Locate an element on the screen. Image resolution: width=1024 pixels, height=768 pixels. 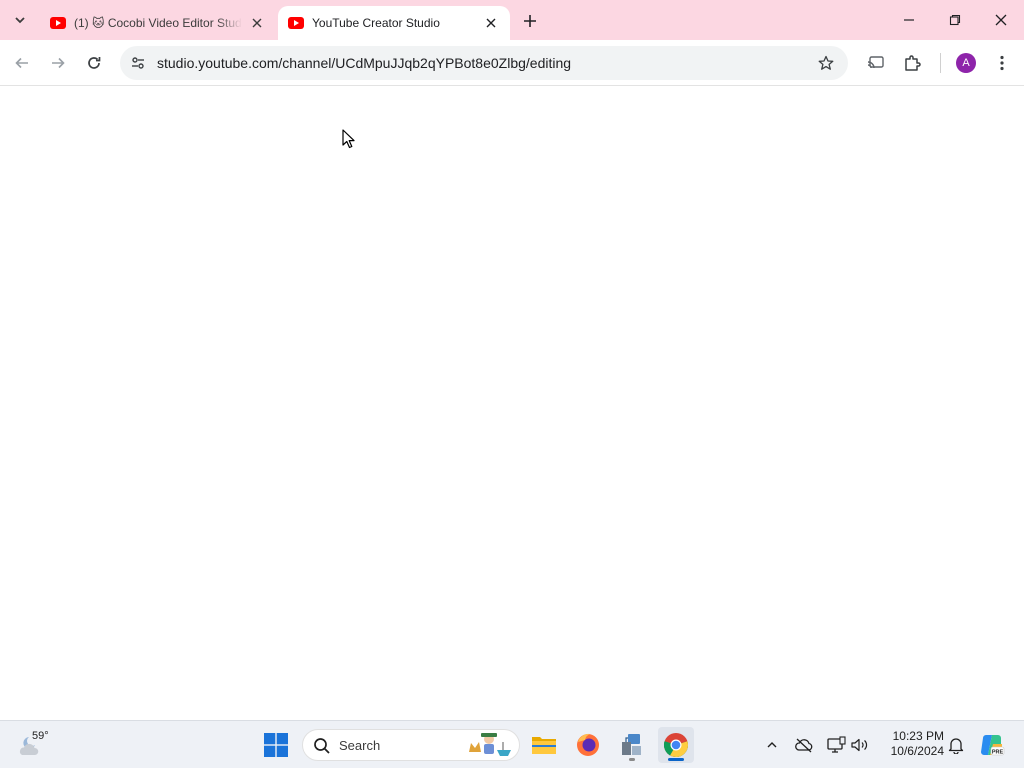
profile-avatar: A is located at coordinates (966, 63).